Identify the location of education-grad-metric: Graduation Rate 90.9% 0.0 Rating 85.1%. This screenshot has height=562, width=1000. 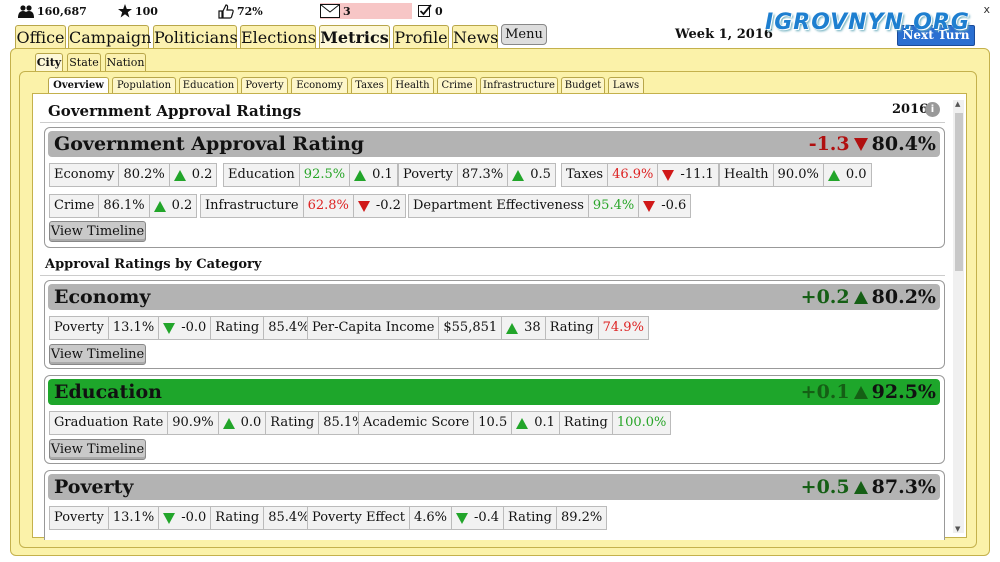
(209, 423).